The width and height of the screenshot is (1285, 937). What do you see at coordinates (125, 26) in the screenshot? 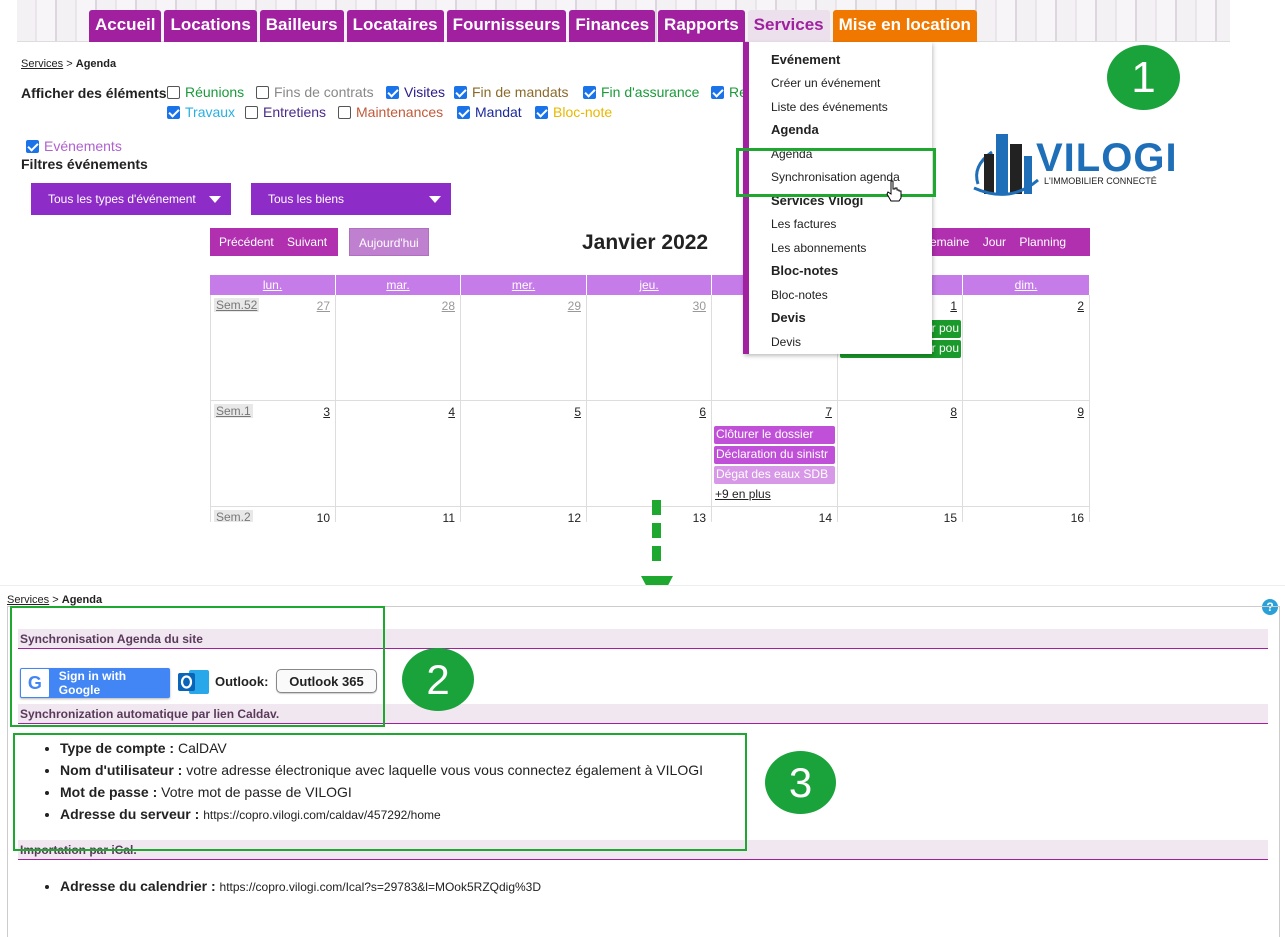
I see `nav-tab-accueil: Accueil` at bounding box center [125, 26].